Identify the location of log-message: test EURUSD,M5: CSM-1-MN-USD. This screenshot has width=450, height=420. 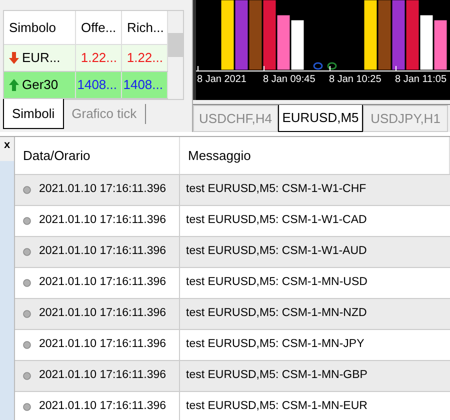
(277, 282).